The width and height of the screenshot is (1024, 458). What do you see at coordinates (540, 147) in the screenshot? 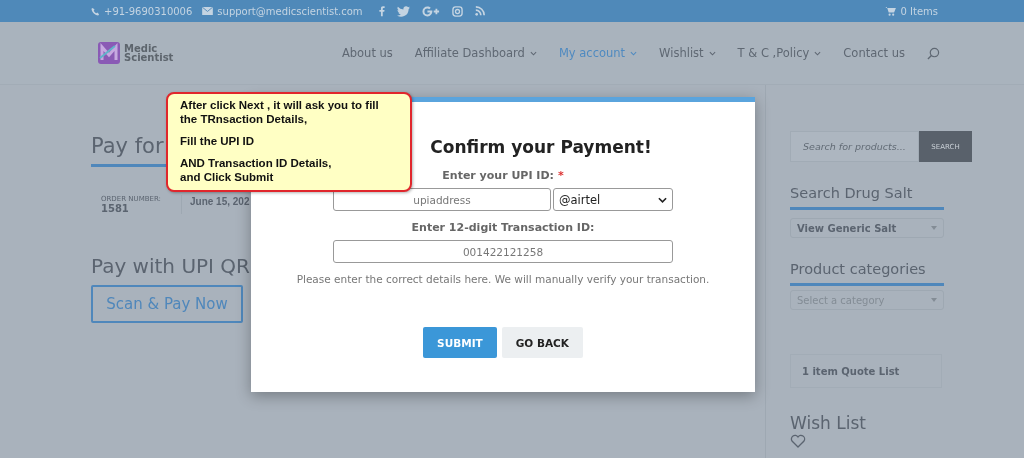
I see `modal-title: Confirm your Payment!` at bounding box center [540, 147].